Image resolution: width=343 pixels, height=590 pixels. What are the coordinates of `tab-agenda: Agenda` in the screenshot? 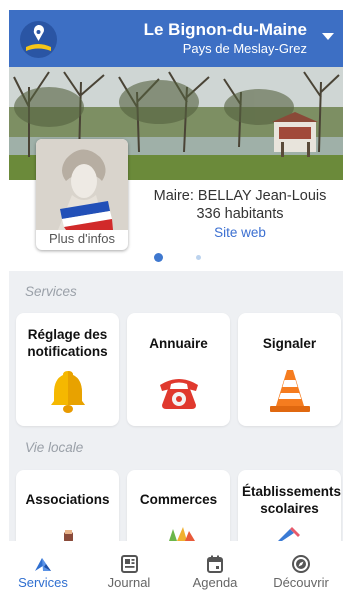 It's located at (215, 565).